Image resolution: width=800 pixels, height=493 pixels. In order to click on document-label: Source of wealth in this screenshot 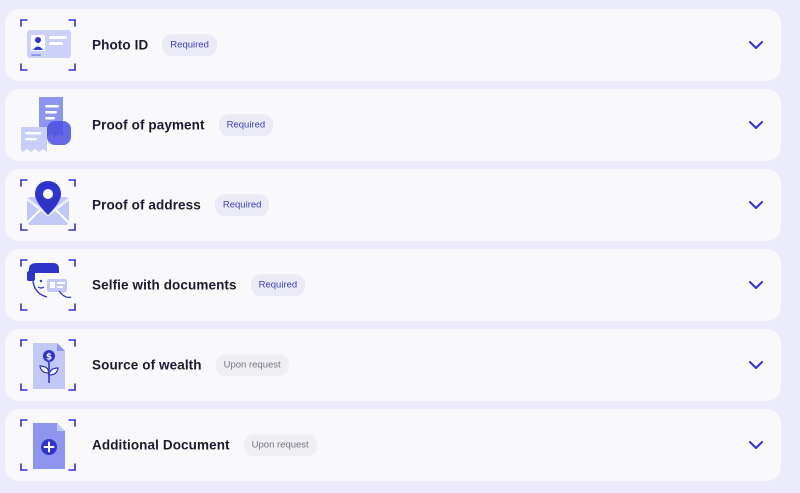, I will do `click(147, 365)`.